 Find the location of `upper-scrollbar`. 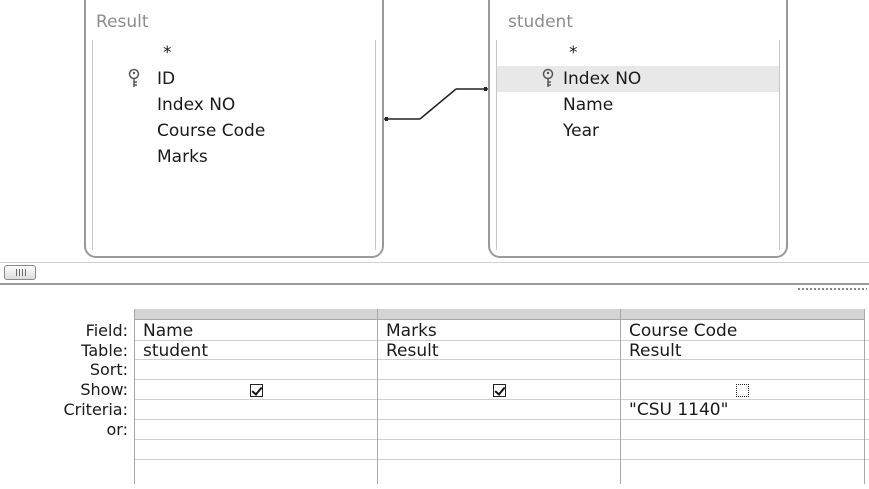

upper-scrollbar is located at coordinates (434, 272).